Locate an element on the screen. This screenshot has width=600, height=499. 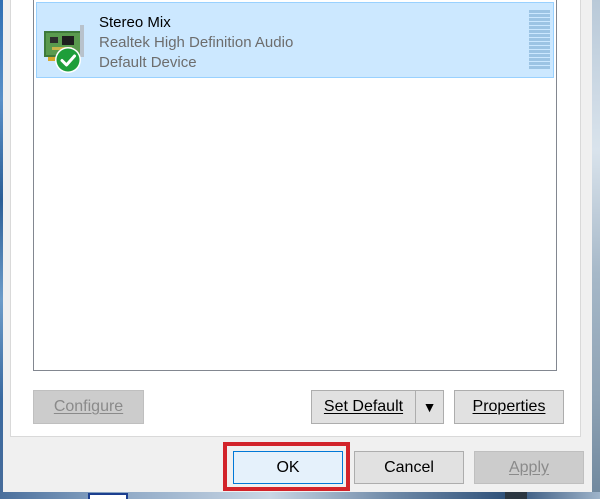
set-default-dropdown-button: ▼ is located at coordinates (429, 407).